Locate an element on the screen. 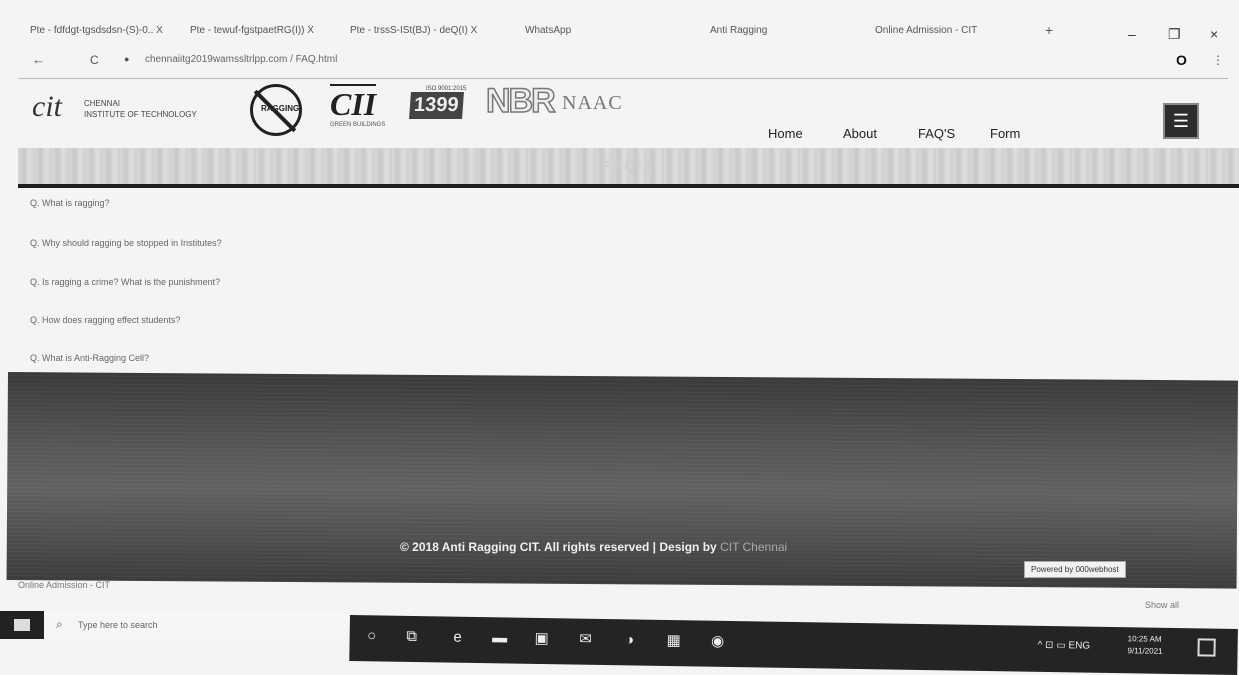  no-ragging-logo: RAGGING is located at coordinates (276, 110).